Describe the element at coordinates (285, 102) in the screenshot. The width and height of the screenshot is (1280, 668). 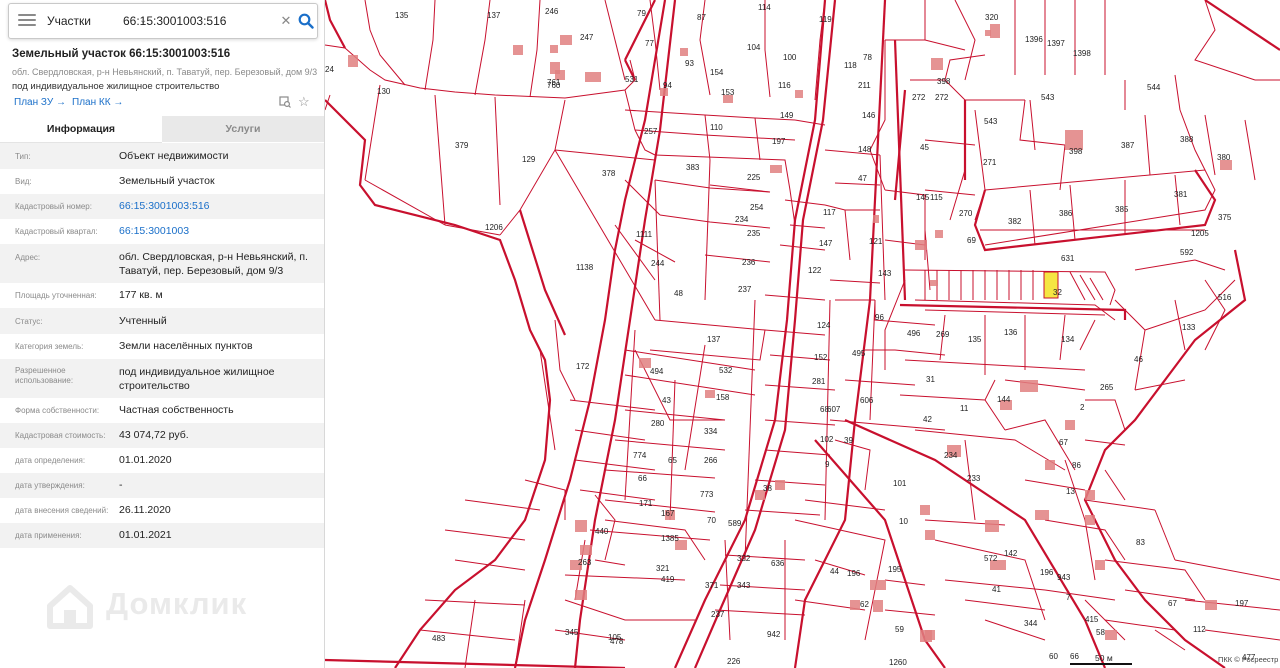
I see `measure-icon` at that location.